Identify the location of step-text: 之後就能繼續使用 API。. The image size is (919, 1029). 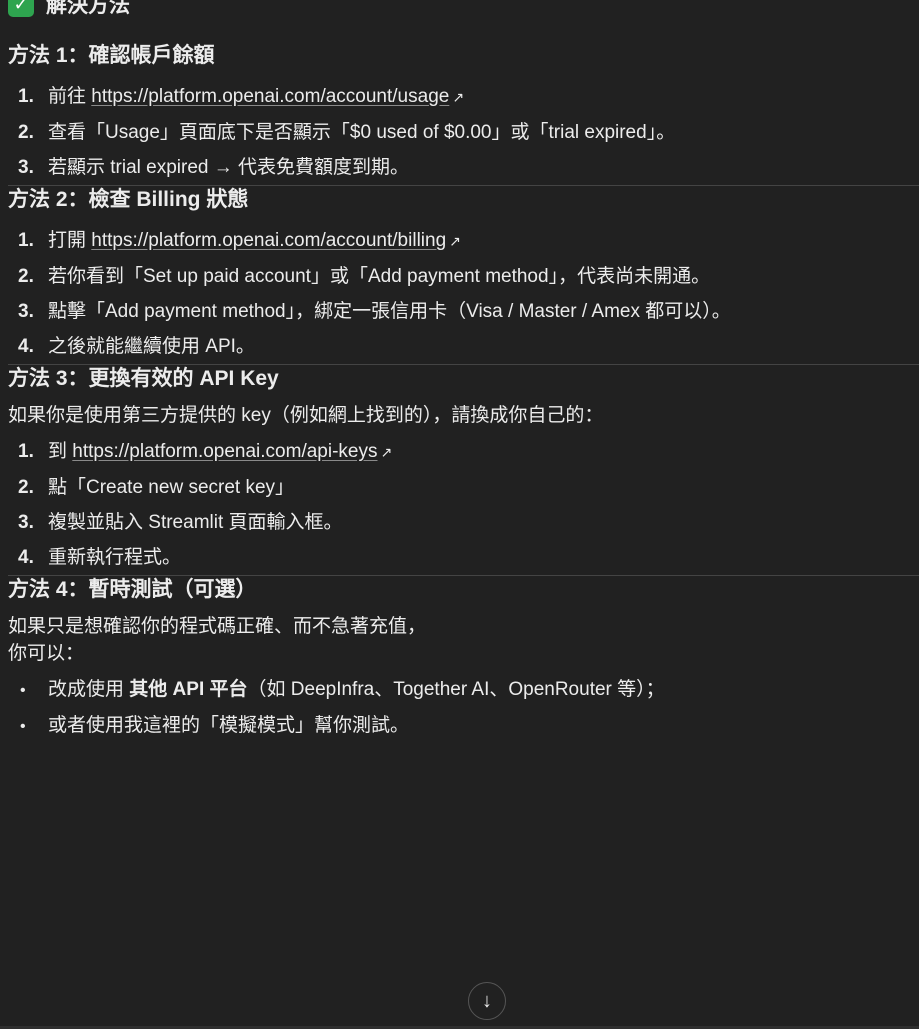
(151, 346).